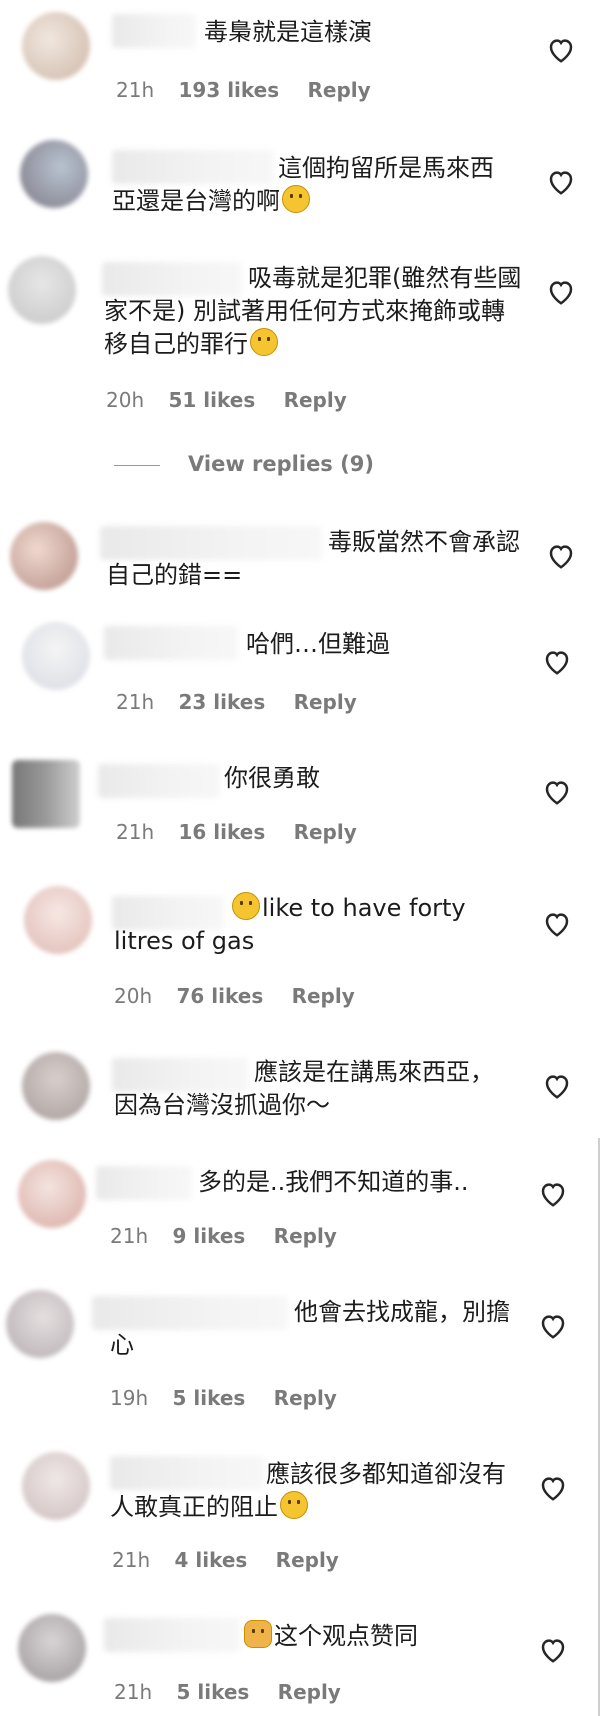  Describe the element at coordinates (246, 906) in the screenshot. I see `pensive-face-icon` at that location.